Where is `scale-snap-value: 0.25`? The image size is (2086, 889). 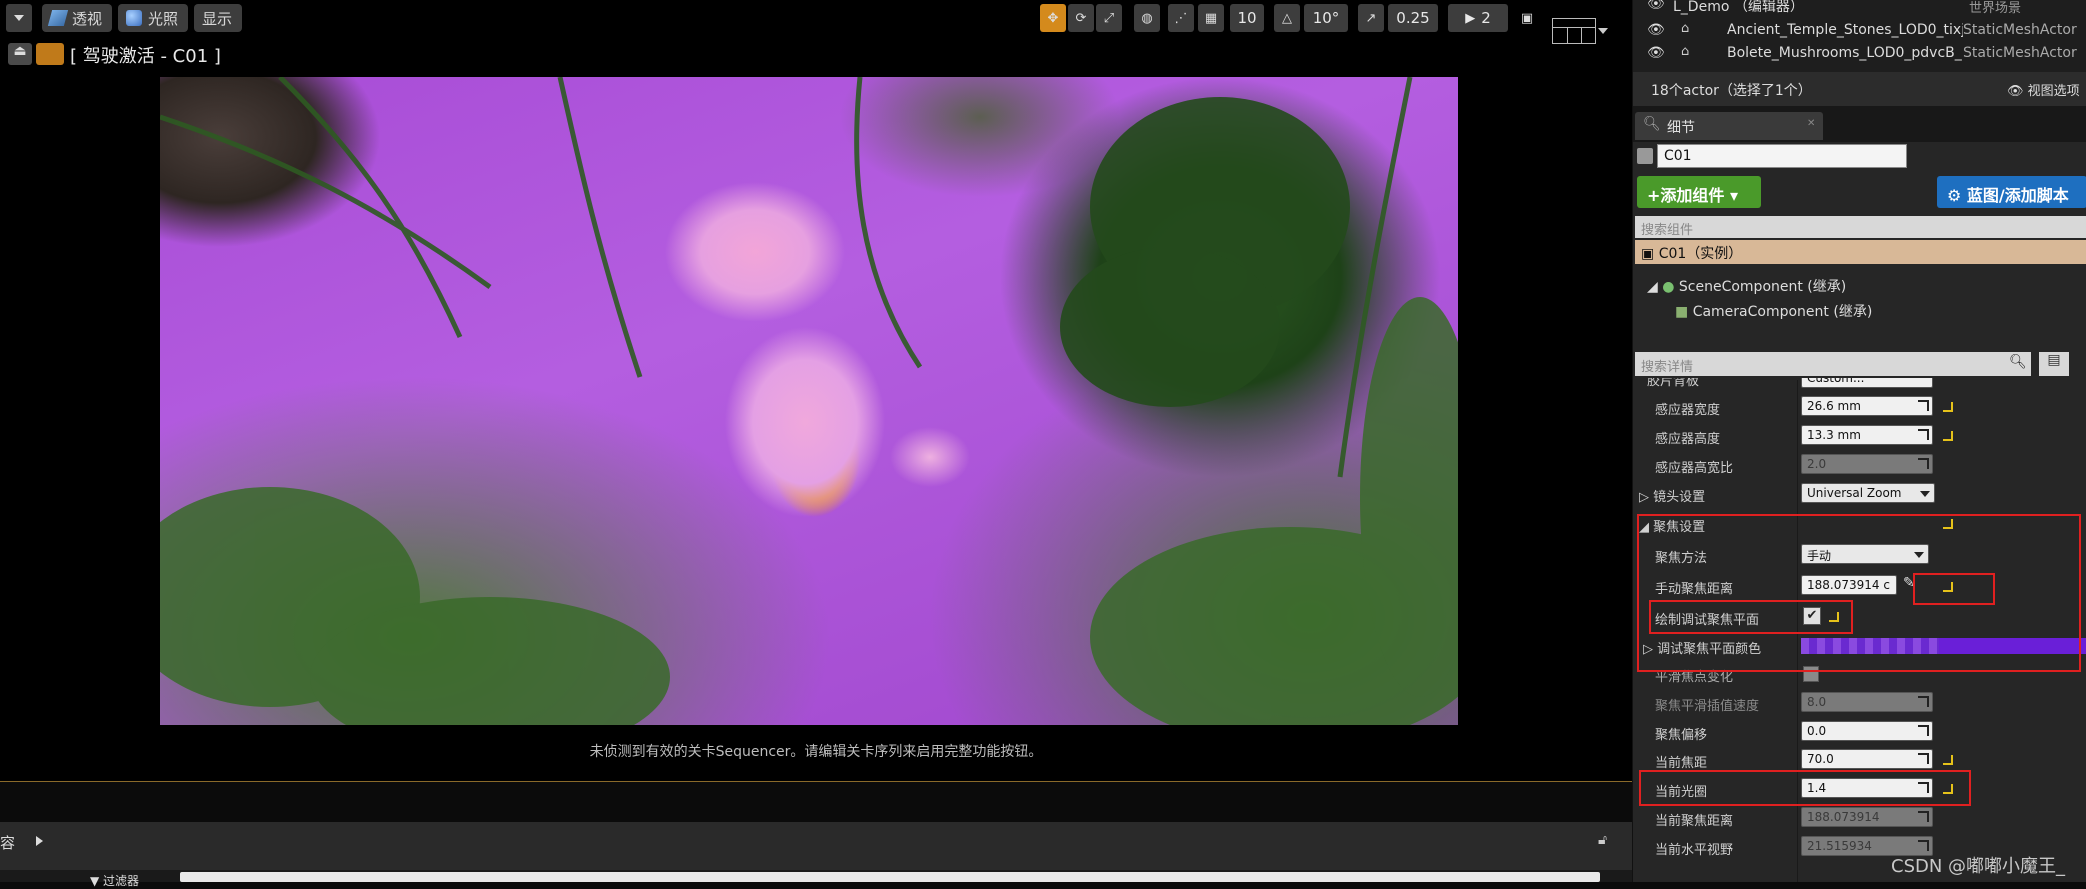
scale-snap-value: 0.25 is located at coordinates (1413, 18).